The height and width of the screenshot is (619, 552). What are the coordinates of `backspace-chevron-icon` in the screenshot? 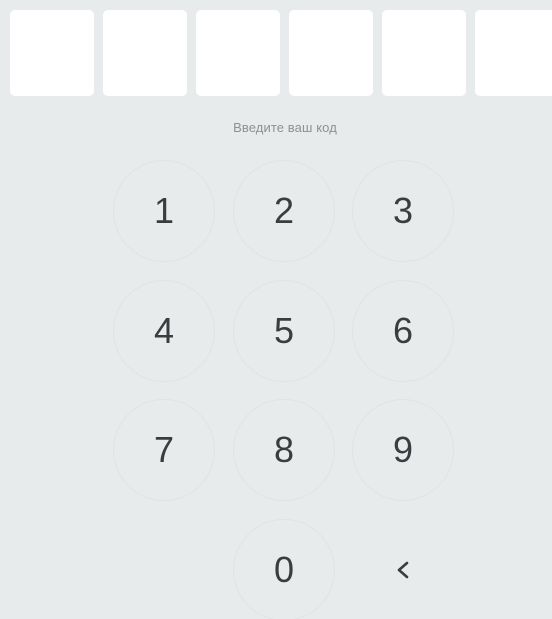 It's located at (403, 570).